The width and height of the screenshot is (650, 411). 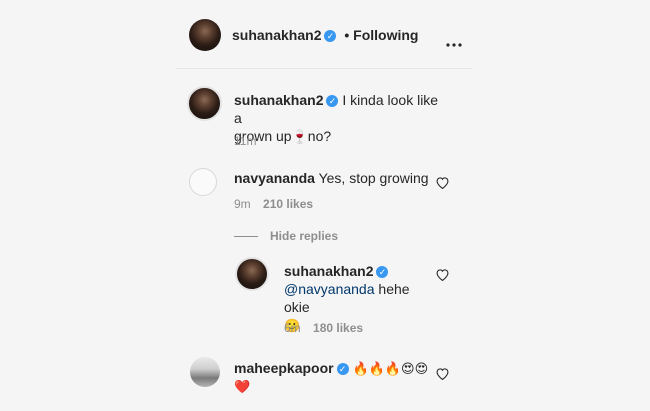 I want to click on caption-username: suhanakhan2, so click(x=278, y=100).